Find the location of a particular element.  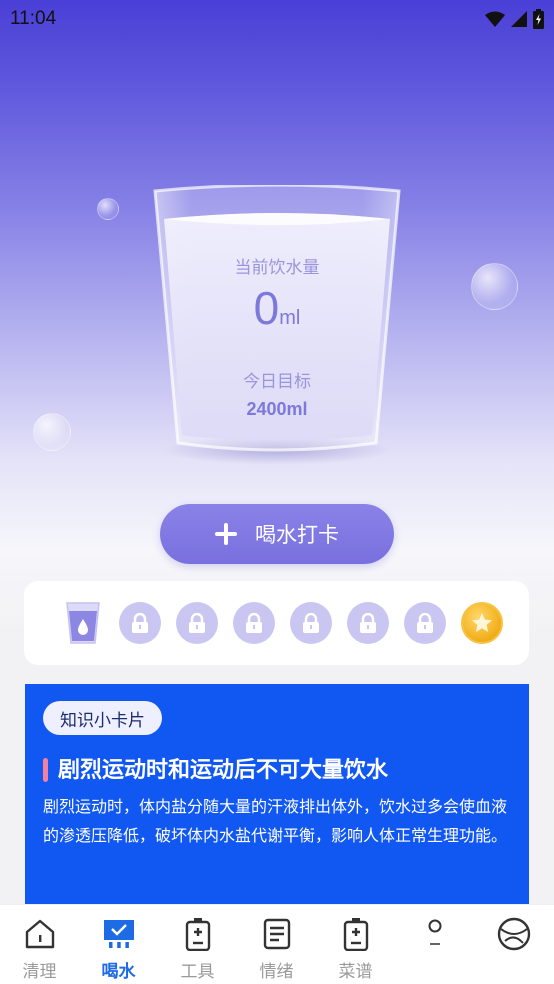

progress-card is located at coordinates (276, 623).